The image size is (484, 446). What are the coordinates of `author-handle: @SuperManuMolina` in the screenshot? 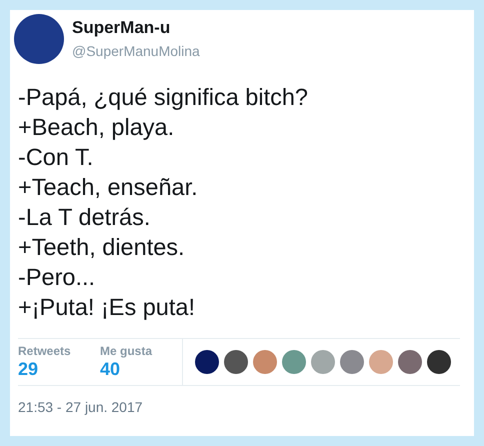 It's located at (136, 51).